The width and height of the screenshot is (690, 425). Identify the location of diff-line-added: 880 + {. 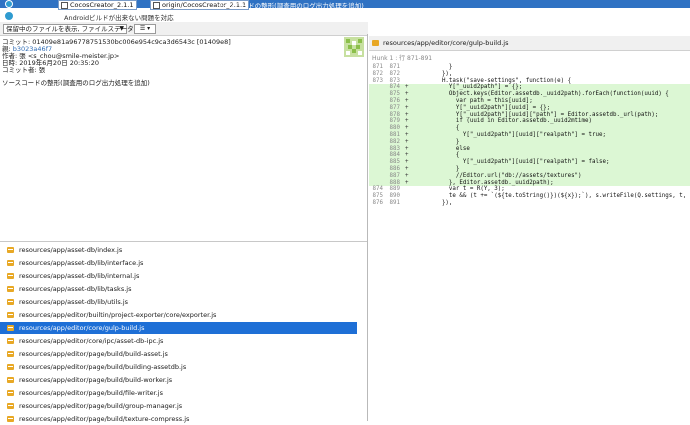
(529, 128).